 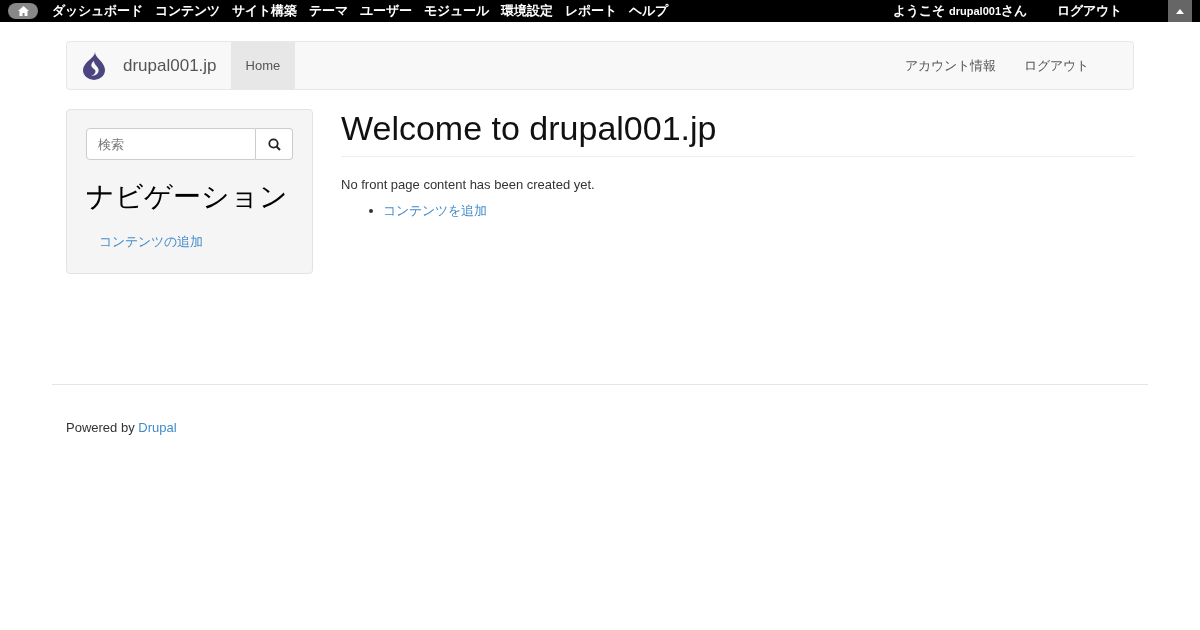 What do you see at coordinates (737, 133) in the screenshot?
I see `page-title: Welcome to drupal001.jp` at bounding box center [737, 133].